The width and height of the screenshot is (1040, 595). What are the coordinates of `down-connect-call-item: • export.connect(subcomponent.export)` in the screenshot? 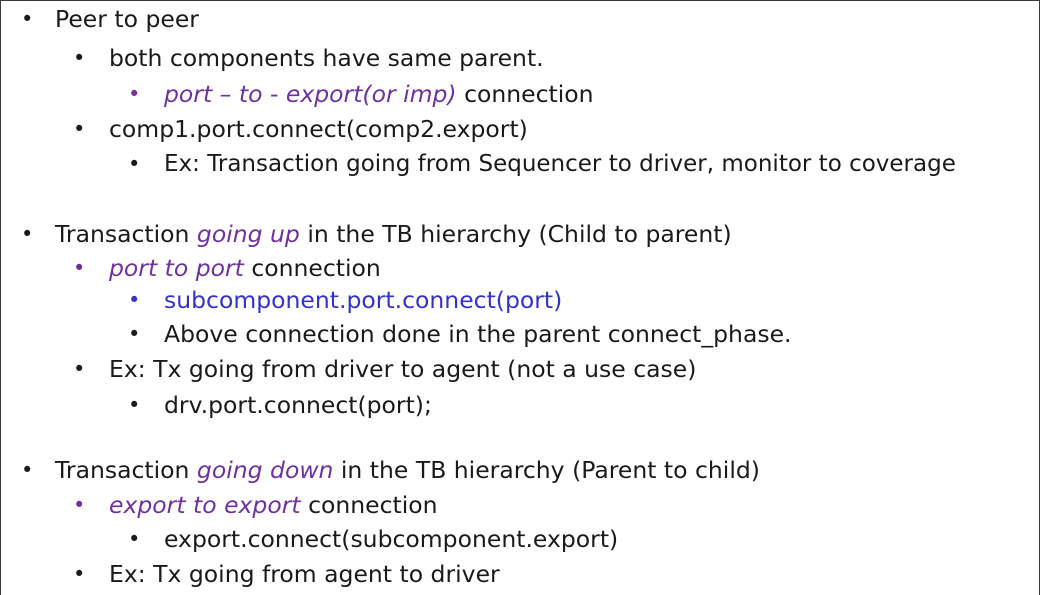 It's located at (373, 539).